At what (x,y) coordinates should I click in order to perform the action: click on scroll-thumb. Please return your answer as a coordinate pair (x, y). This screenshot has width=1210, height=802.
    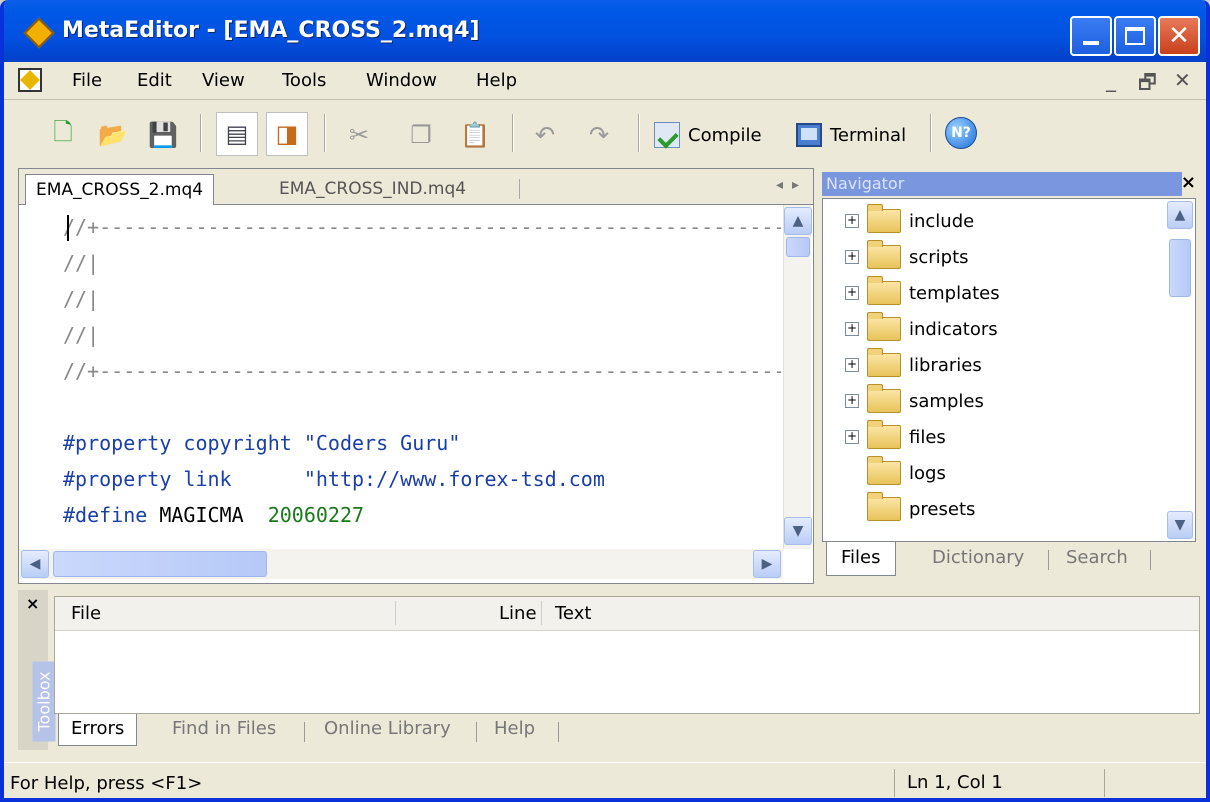
    Looking at the image, I should click on (798, 247).